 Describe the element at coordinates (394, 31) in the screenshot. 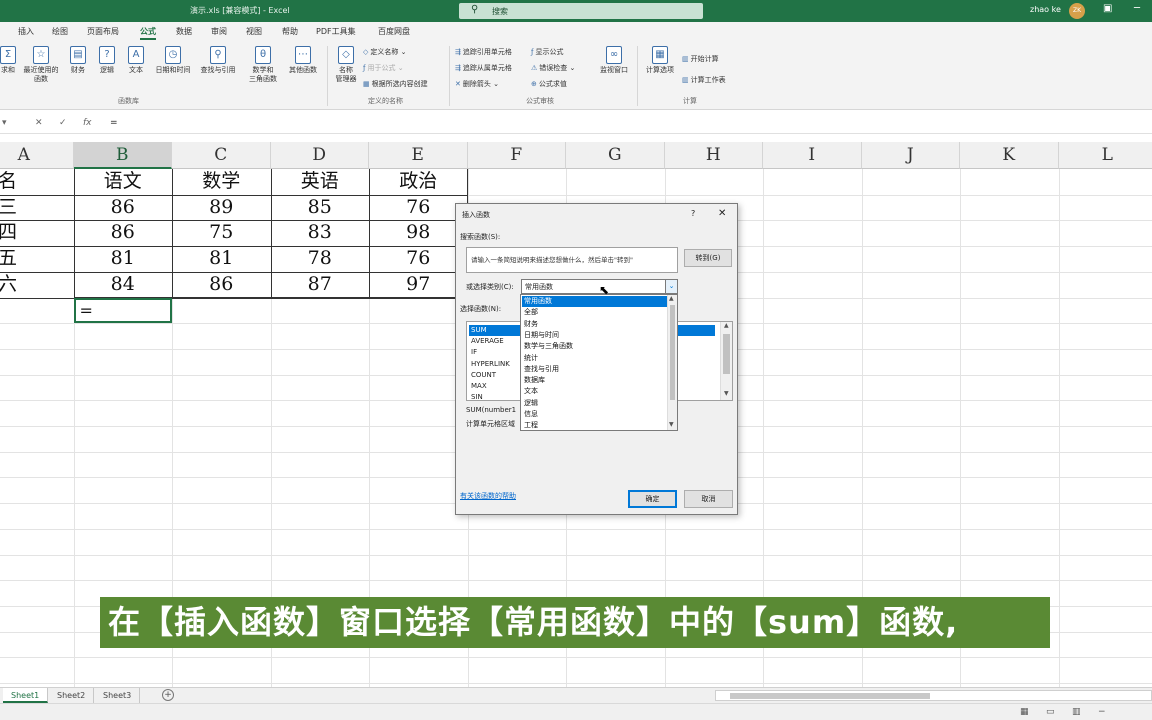

I see `tab-baidu-netdisk: 百度网盘` at that location.